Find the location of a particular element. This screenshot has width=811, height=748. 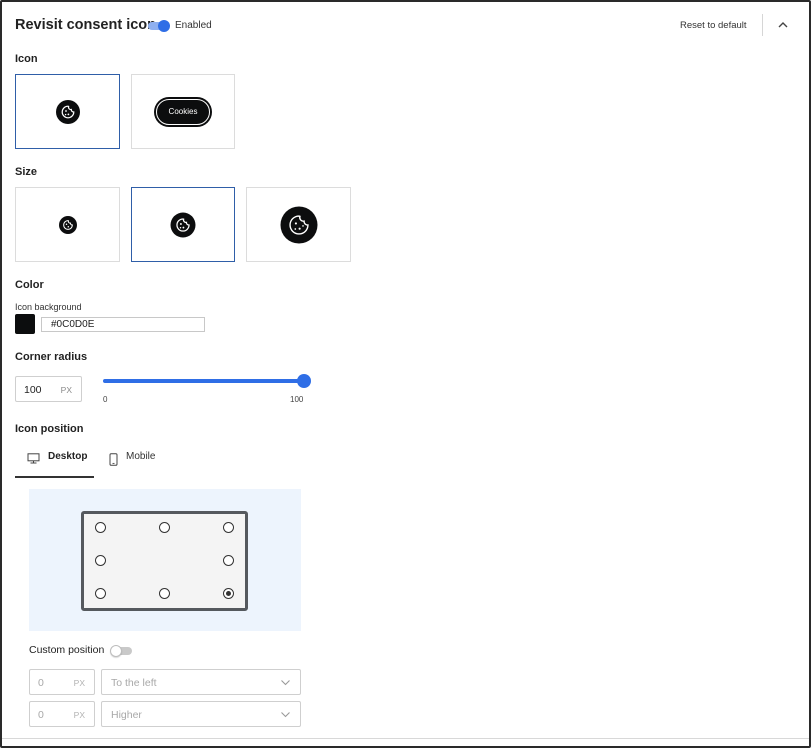

position-radio-bottom-right is located at coordinates (228, 593).